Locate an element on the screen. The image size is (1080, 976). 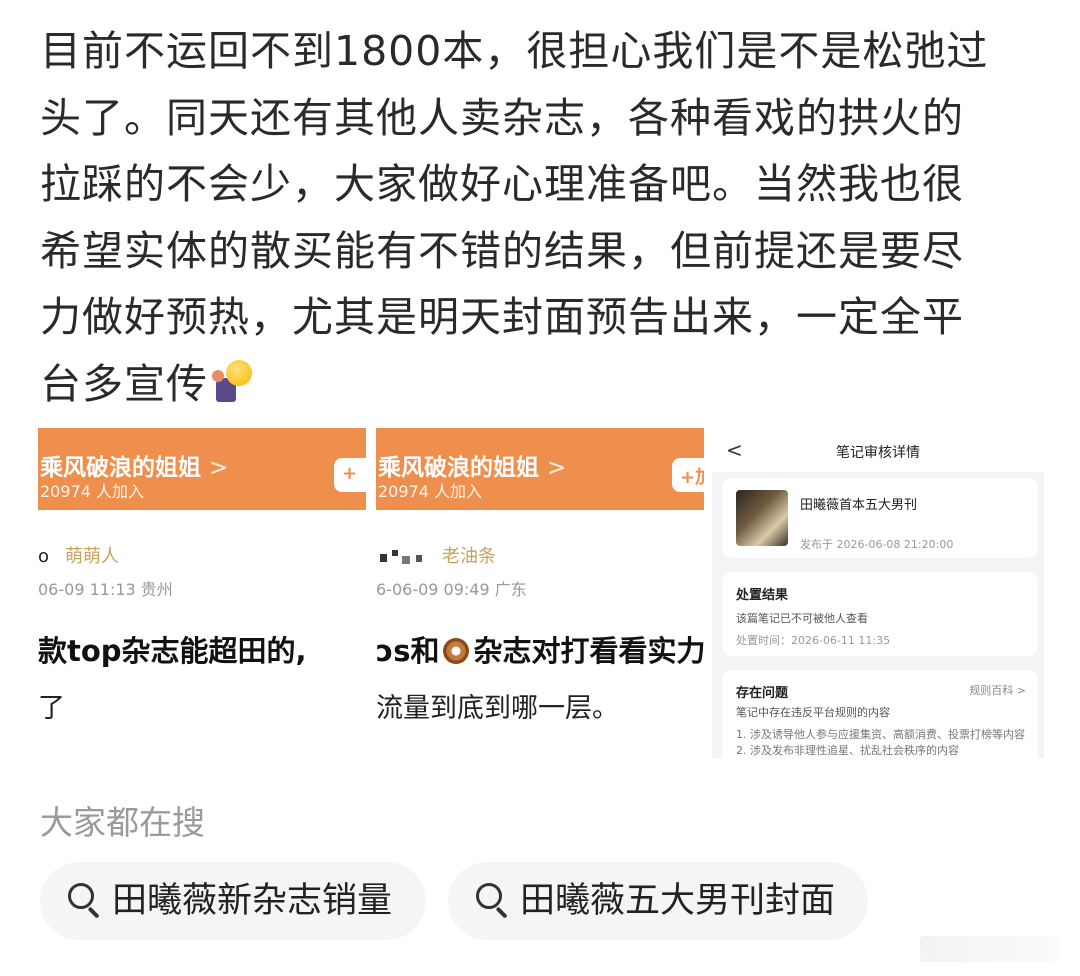
post-title-part: ɔs和 is located at coordinates (408, 651).